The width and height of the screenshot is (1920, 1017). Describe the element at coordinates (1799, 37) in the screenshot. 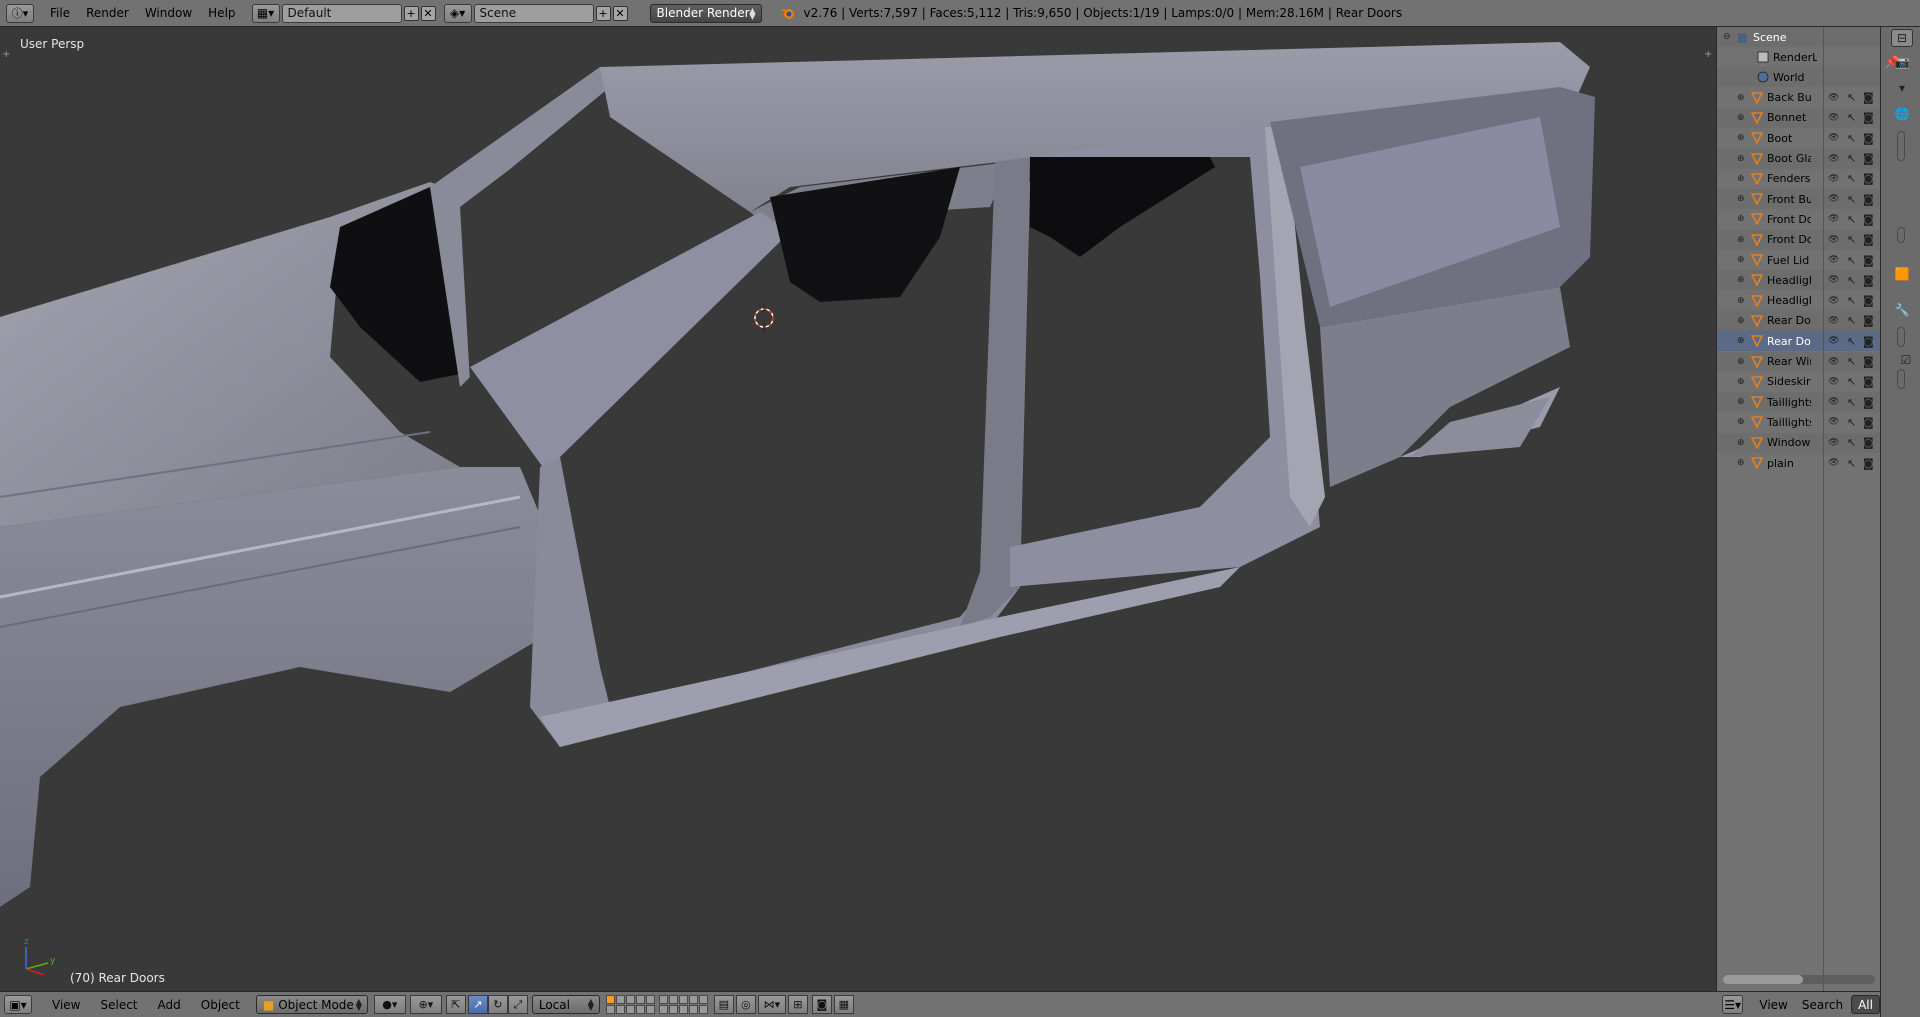

I see `outliner-scene-row: ⊖ ▦ Scene` at that location.